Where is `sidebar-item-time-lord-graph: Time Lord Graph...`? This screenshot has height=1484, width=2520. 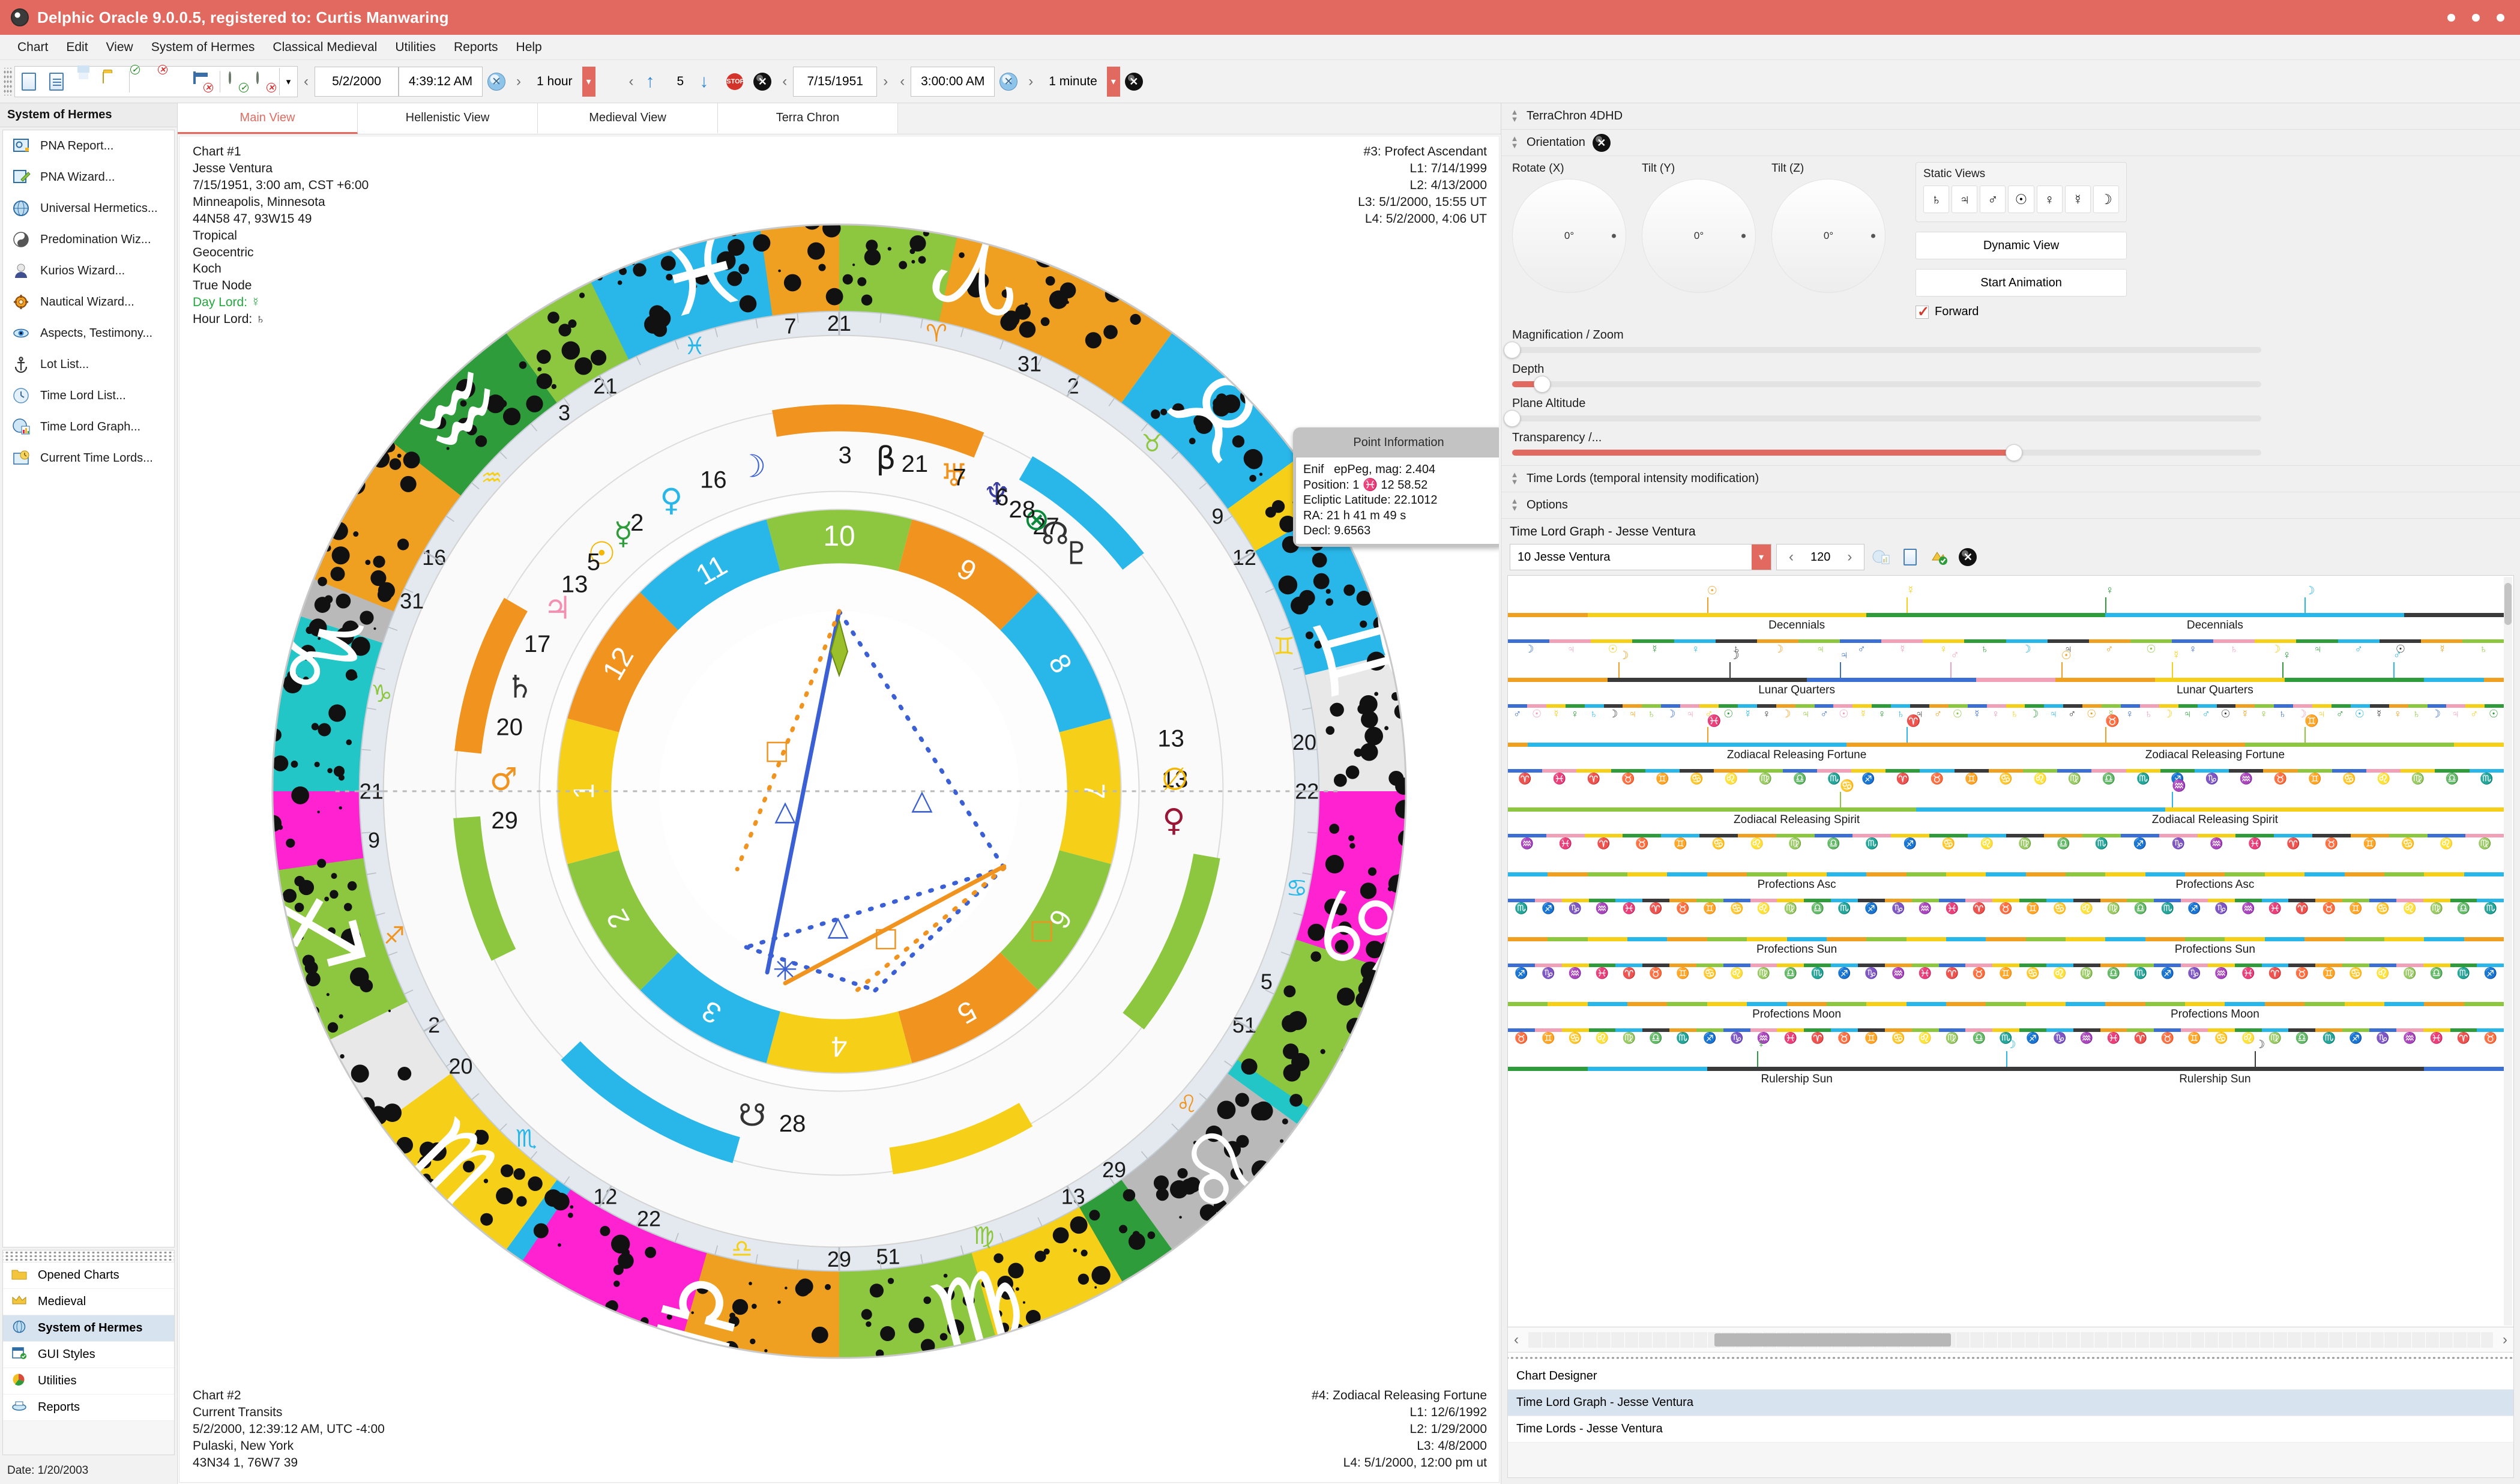
sidebar-item-time-lord-graph: Time Lord Graph... is located at coordinates (88, 426).